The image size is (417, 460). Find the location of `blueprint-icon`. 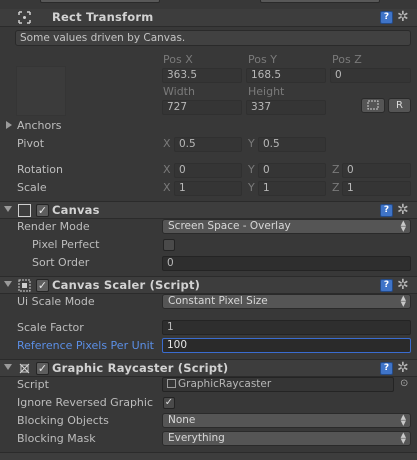

blueprint-icon is located at coordinates (373, 105).